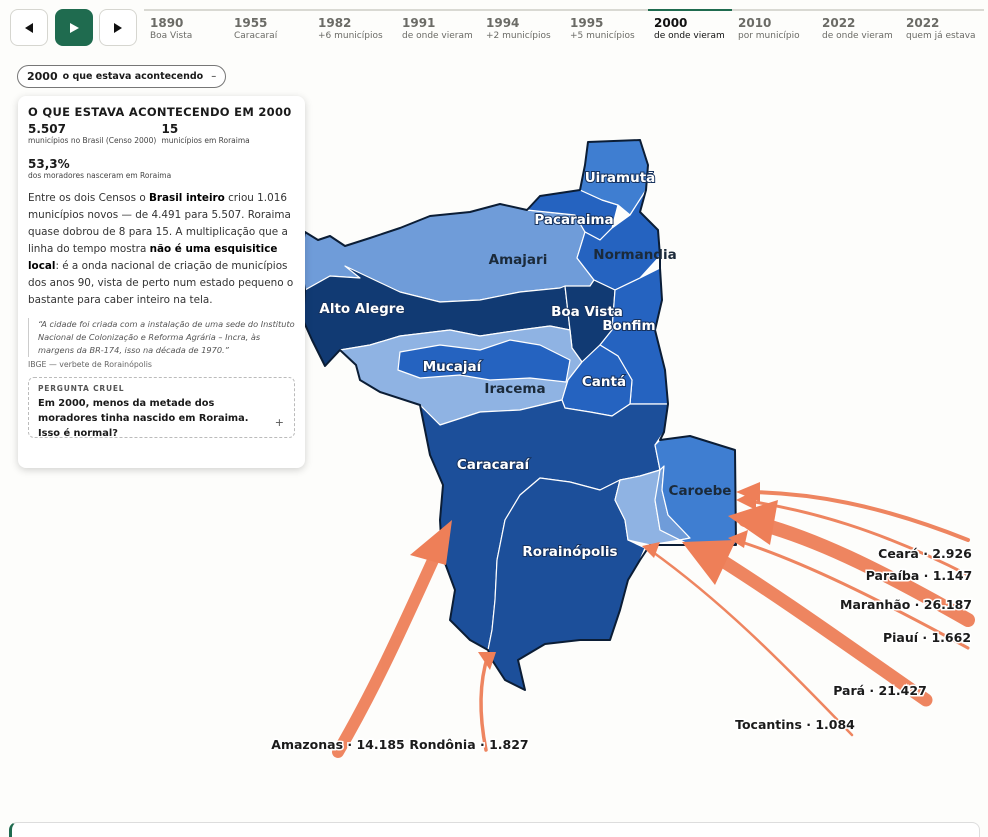 The width and height of the screenshot is (988, 837). Describe the element at coordinates (186, 27) in the screenshot. I see `timeline-step-1890: 1890 Boa Vista` at that location.